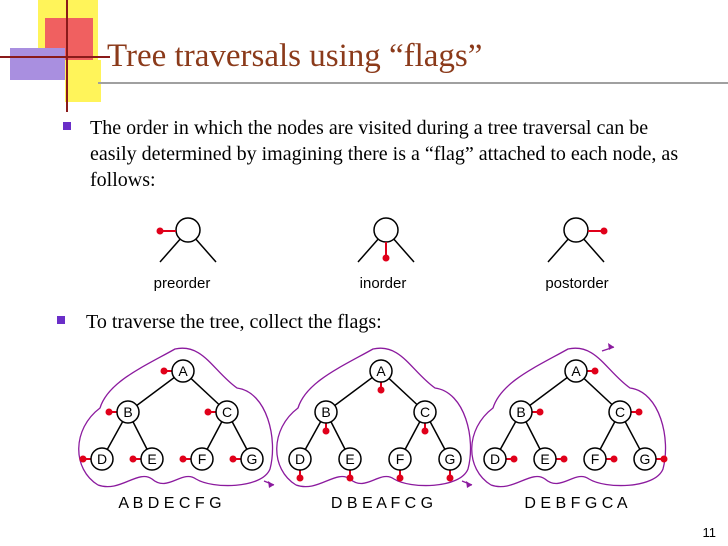 This screenshot has width=728, height=546. I want to click on sequence-preorder: A B D E C F G, so click(169, 503).